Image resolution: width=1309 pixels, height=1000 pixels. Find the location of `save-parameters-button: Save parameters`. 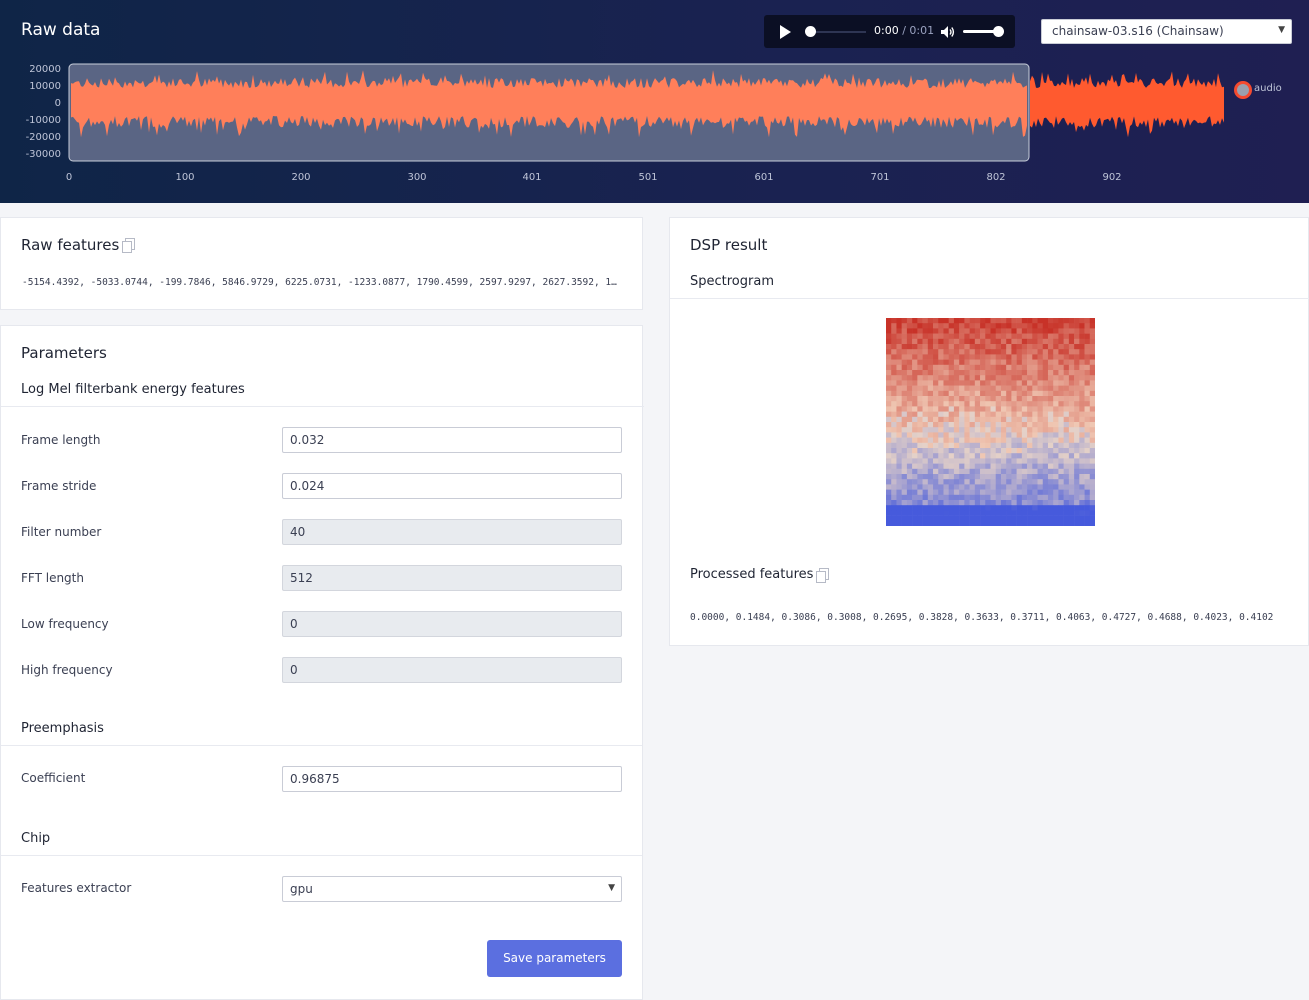

save-parameters-button: Save parameters is located at coordinates (554, 958).